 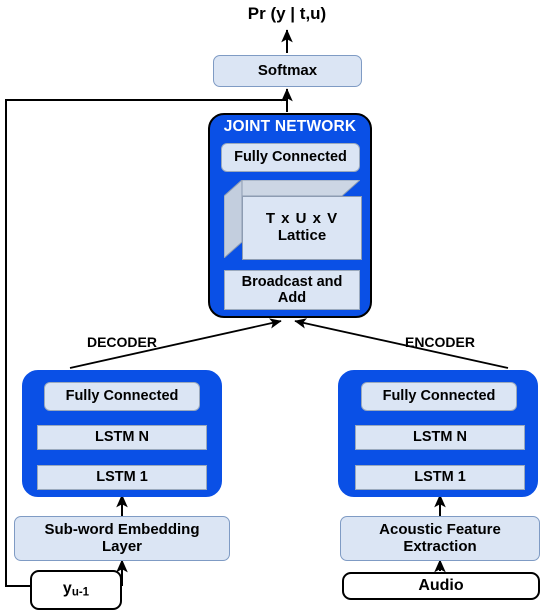 I want to click on lattice-label-line1: T x U x V, so click(x=302, y=219).